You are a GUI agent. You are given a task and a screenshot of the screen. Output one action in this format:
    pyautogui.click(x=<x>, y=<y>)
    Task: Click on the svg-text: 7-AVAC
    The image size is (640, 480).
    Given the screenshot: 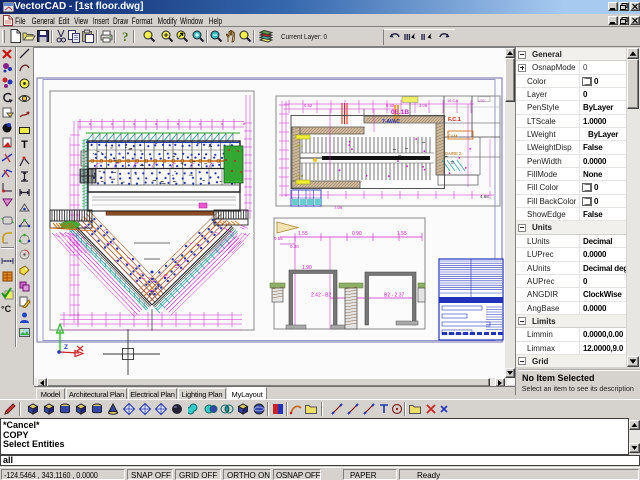 What is the action you would take?
    pyautogui.click(x=391, y=122)
    